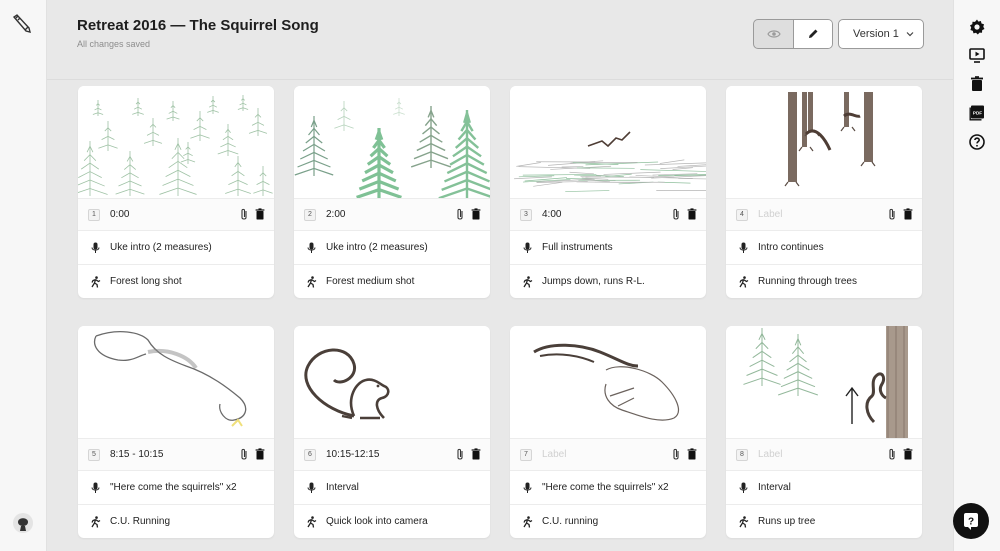 The image size is (1000, 551). Describe the element at coordinates (176, 454) in the screenshot. I see `panel-meta-row: 5 8:15 - 10:15` at that location.